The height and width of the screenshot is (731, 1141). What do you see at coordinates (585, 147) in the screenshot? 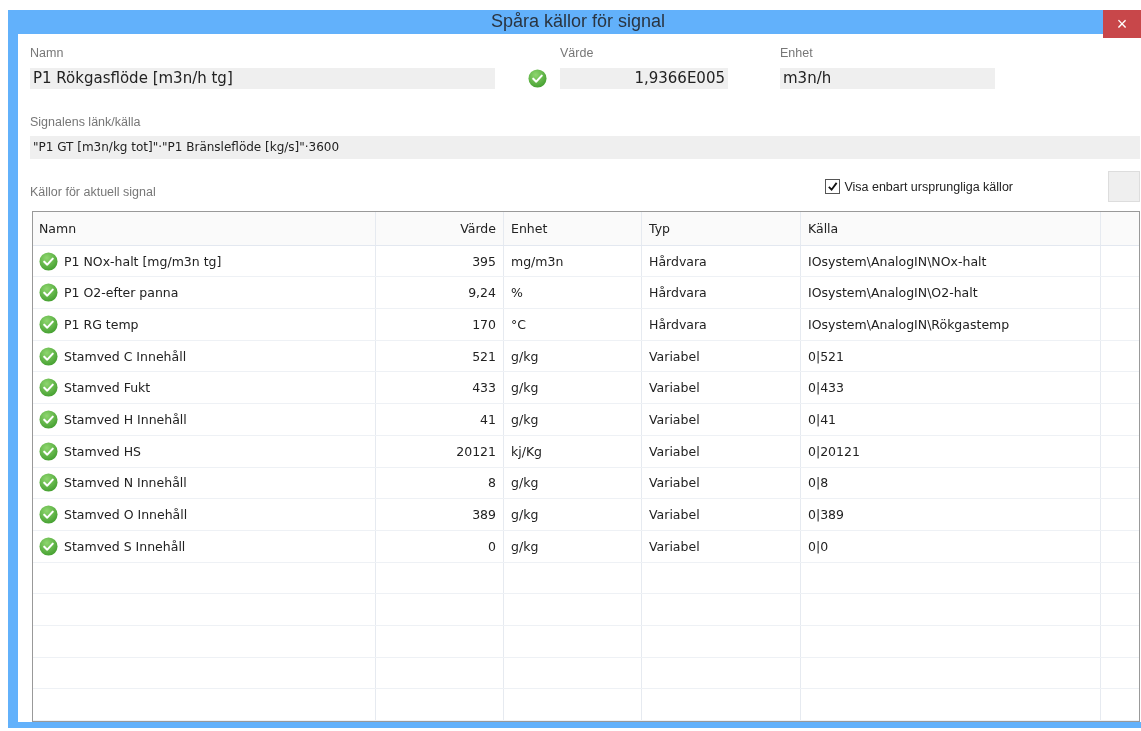
I see `link-field: "P1 GT [m3n/kg tot]"·"P1 Bränsleflöde [kg/s]"·3600` at bounding box center [585, 147].